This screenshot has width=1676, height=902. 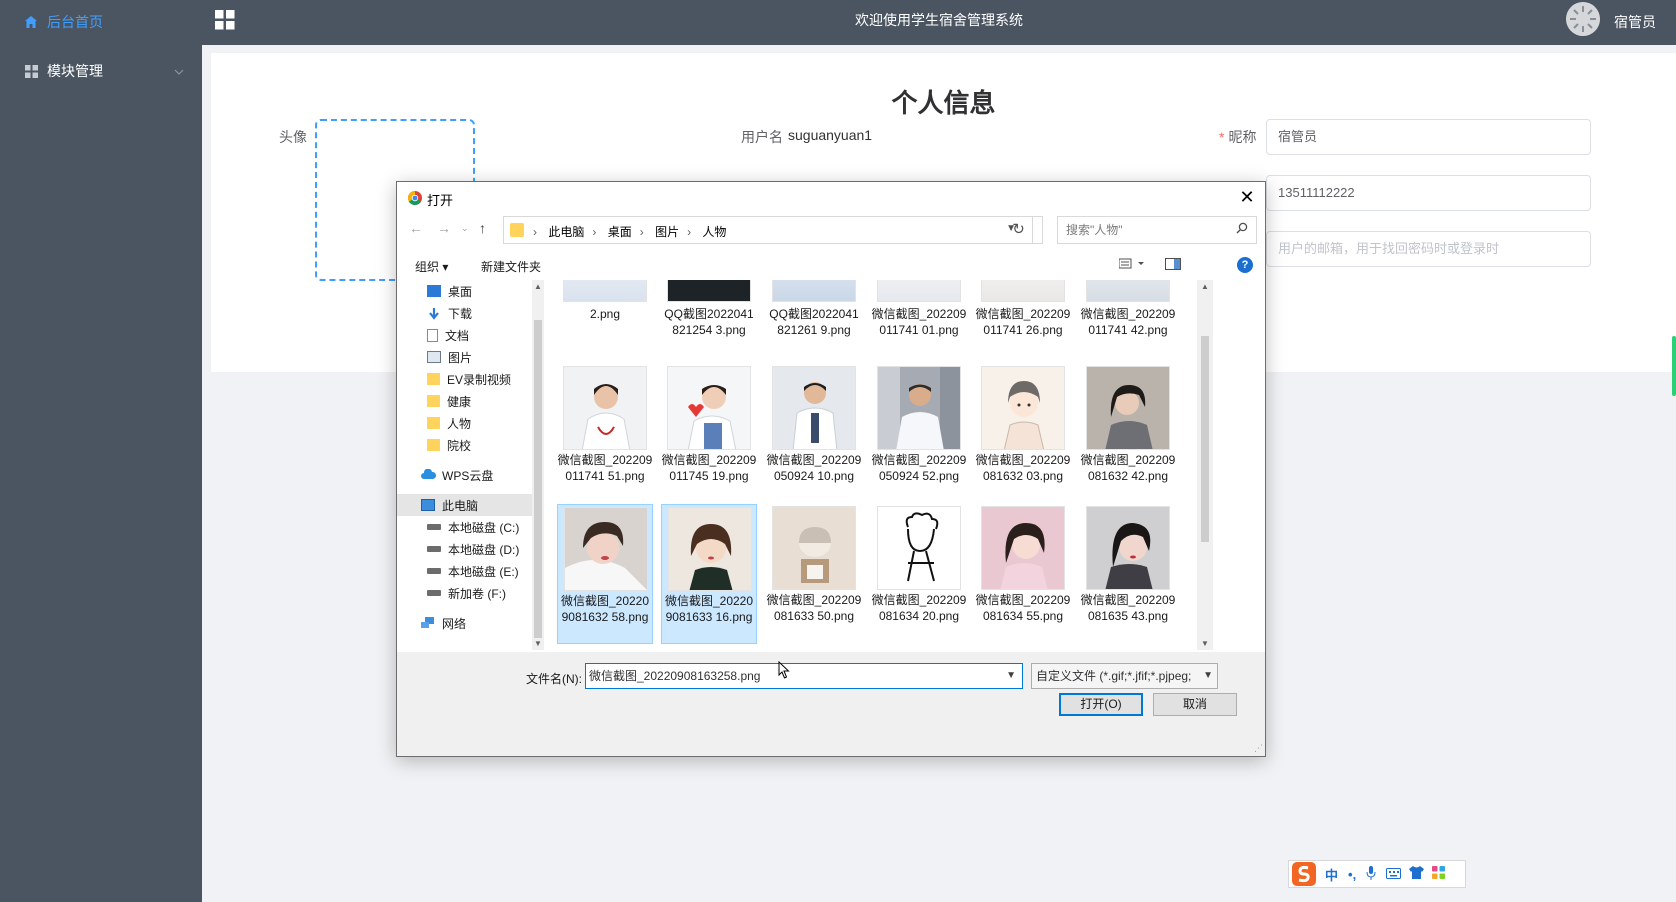 I want to click on nav-item-drive-d: 本地磁盘 (D:), so click(x=470, y=549).